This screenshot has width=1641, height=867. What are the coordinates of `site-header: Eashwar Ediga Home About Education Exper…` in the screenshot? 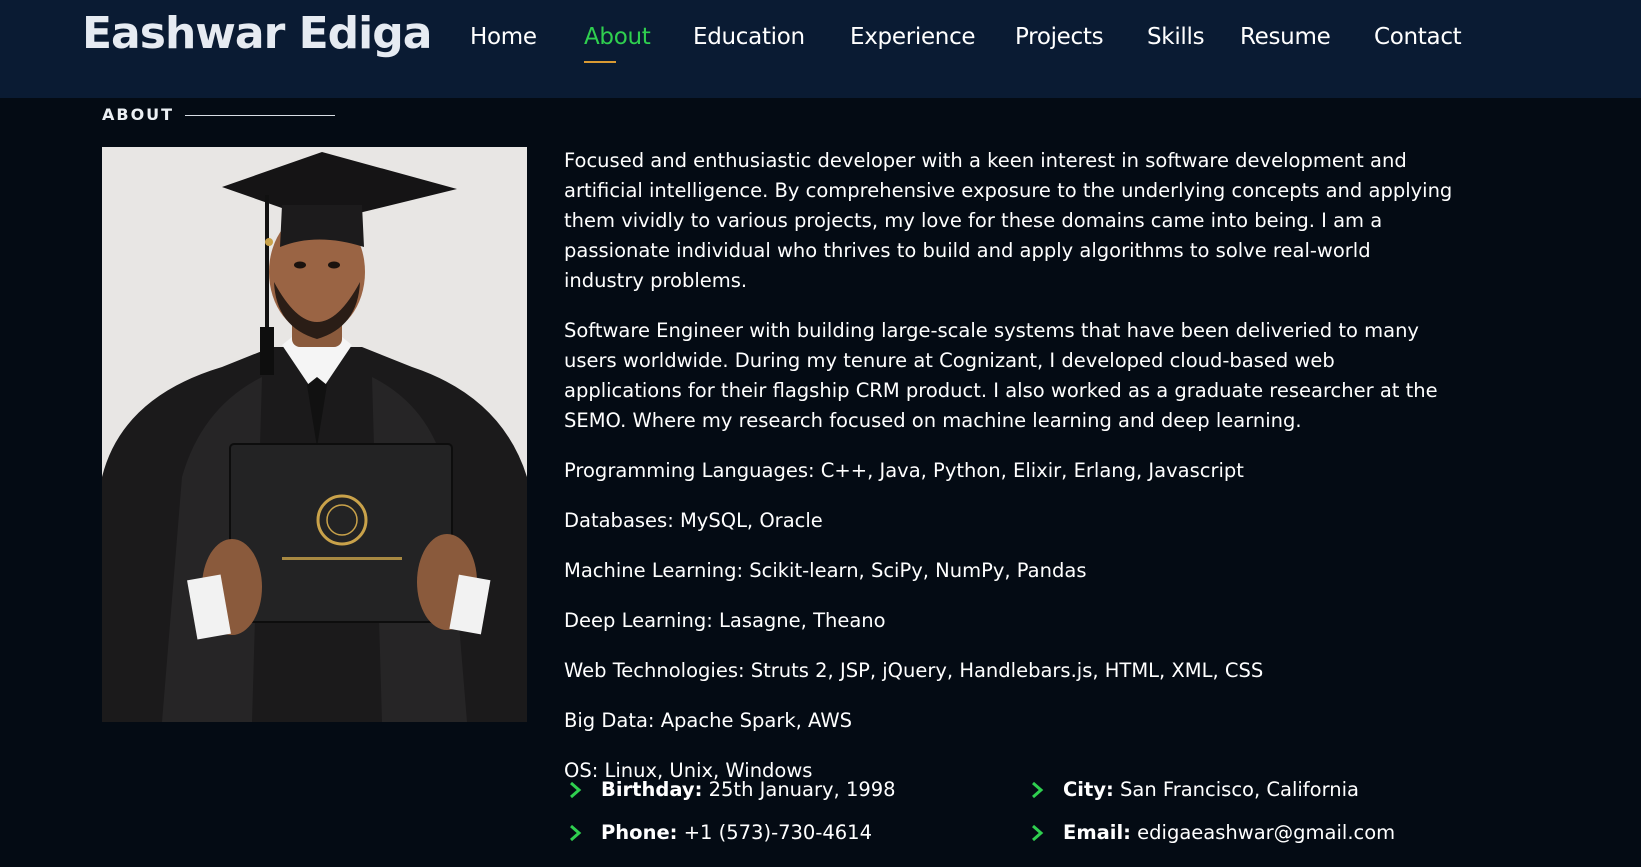 It's located at (820, 49).